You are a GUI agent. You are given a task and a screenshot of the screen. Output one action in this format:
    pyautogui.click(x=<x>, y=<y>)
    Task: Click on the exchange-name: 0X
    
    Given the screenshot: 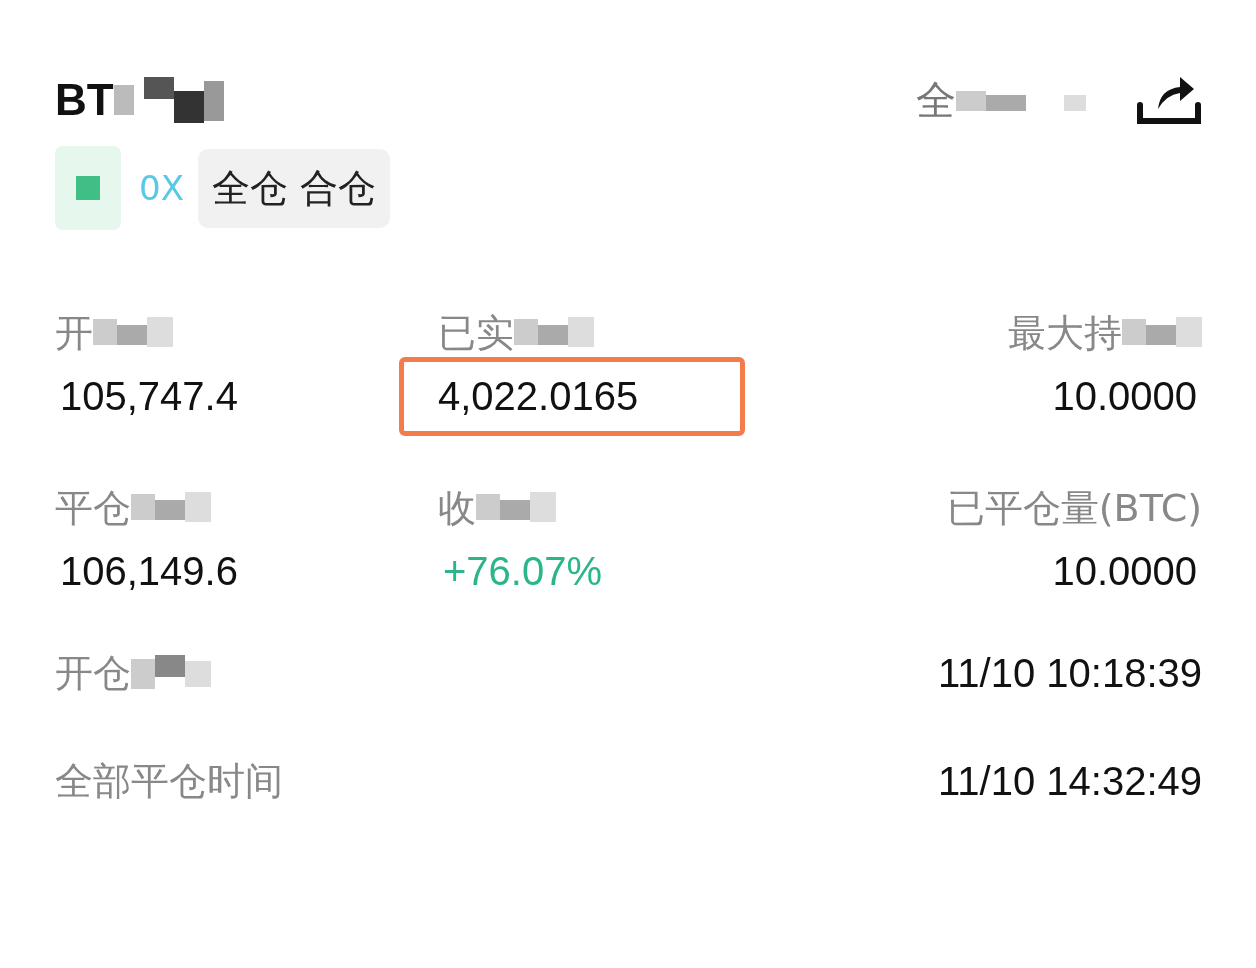 What is the action you would take?
    pyautogui.click(x=161, y=188)
    